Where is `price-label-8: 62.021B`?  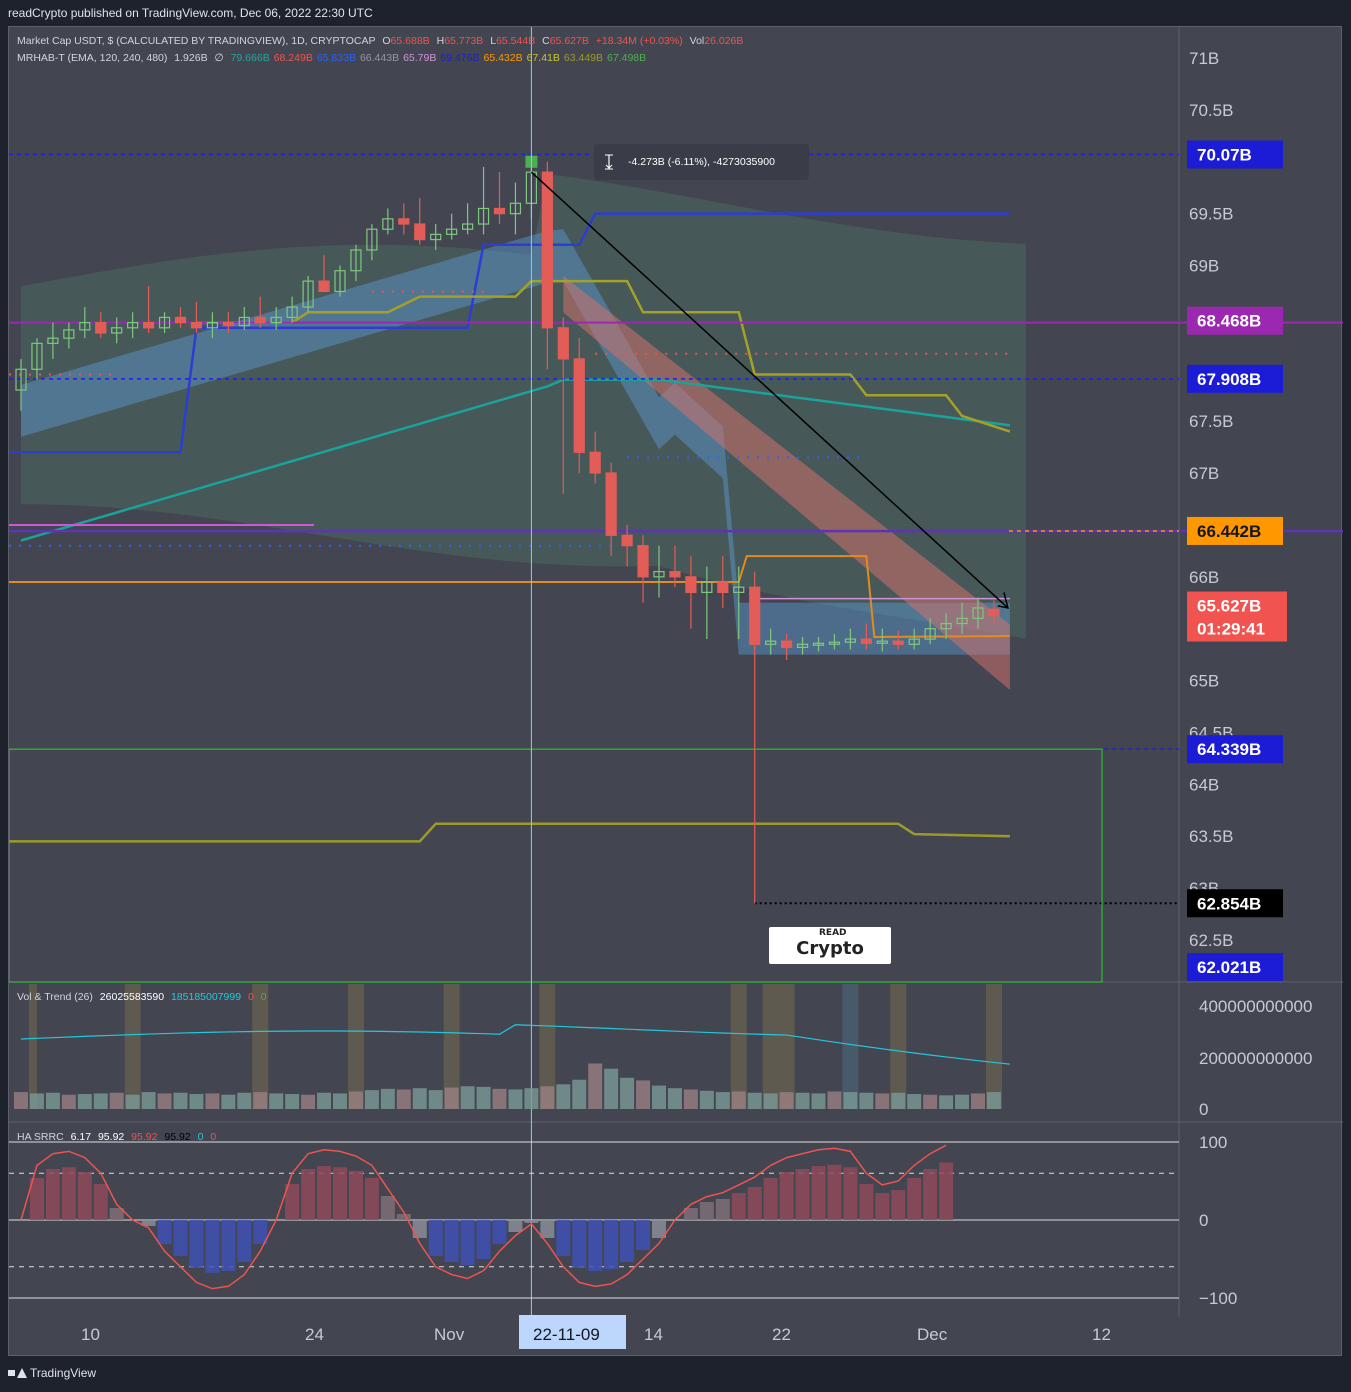
price-label-8: 62.021B is located at coordinates (1235, 967).